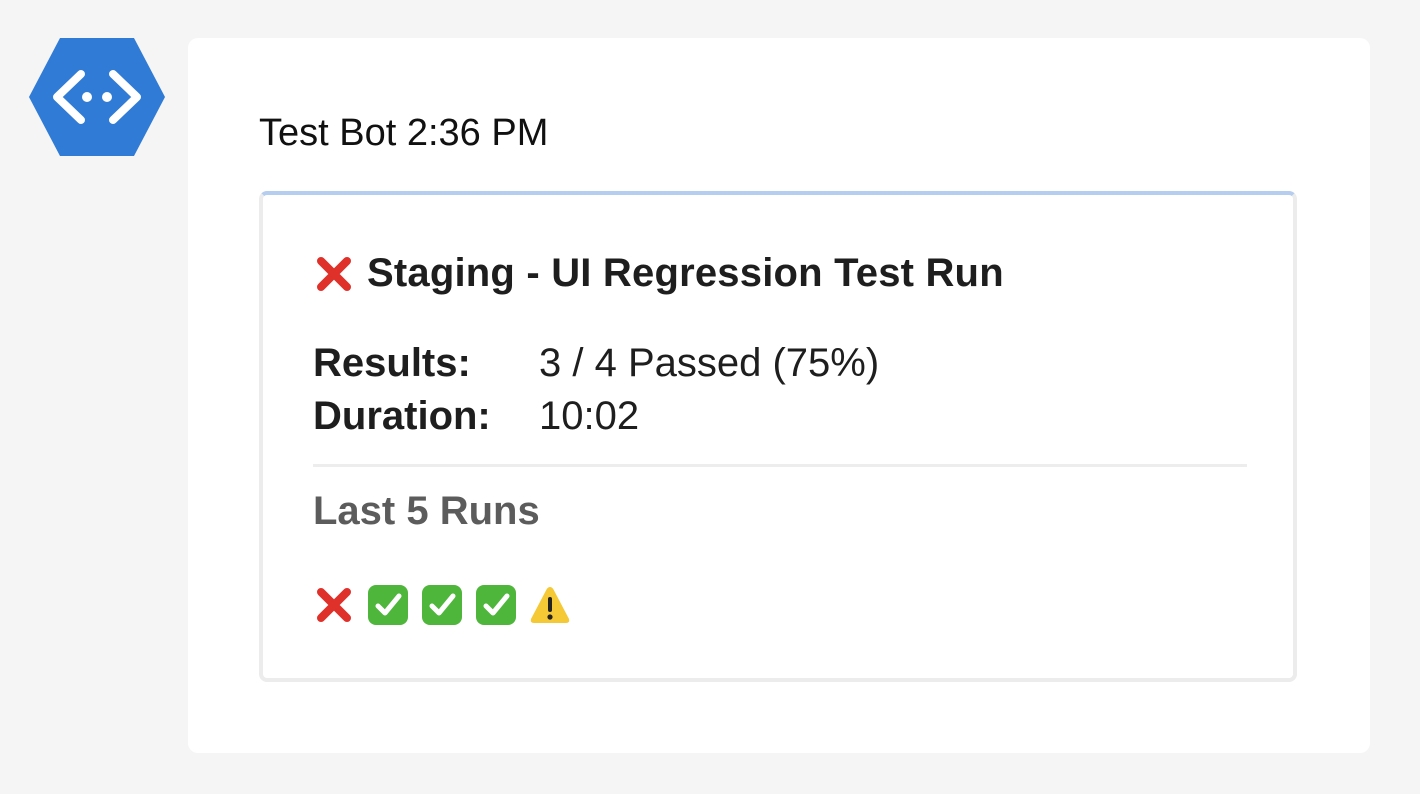 The width and height of the screenshot is (1420, 794). I want to click on card-title-text: Staging - UI Regression Test Run, so click(685, 273).